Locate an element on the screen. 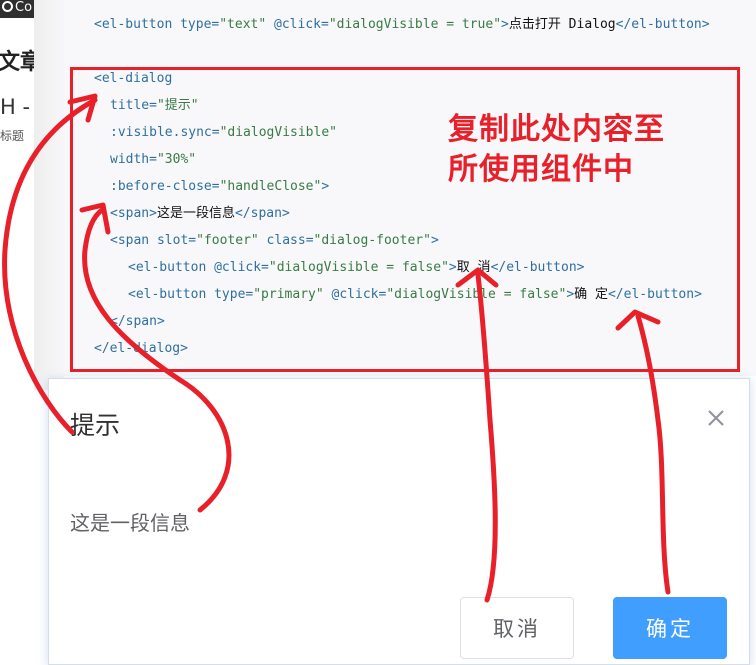  close-icon is located at coordinates (716, 418).